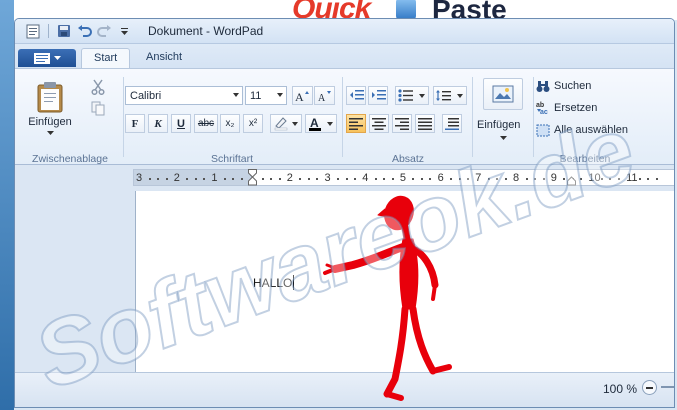 The width and height of the screenshot is (677, 410). Describe the element at coordinates (344, 31) in the screenshot. I see `title-bar: Dokument - WordPad` at that location.